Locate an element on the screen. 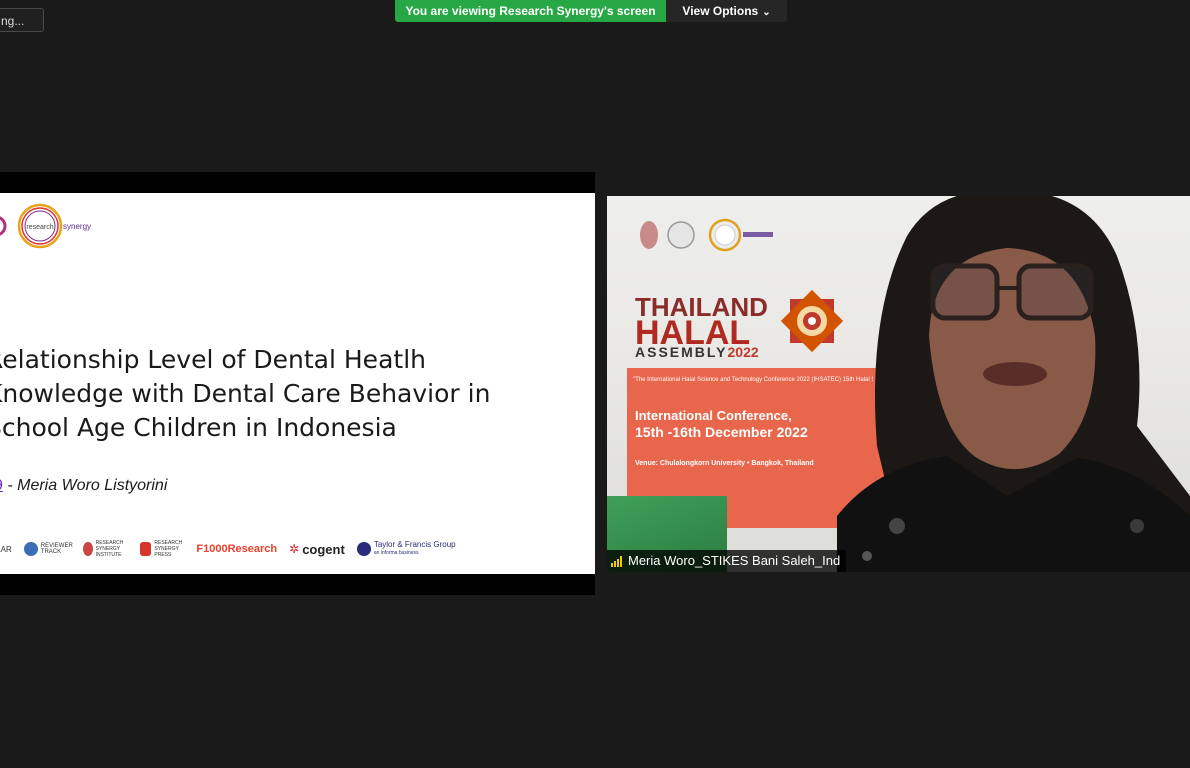 The width and height of the screenshot is (1190, 768). partner-logo-rs-press: RESEARCH SYNERGY PRESS is located at coordinates (162, 549).